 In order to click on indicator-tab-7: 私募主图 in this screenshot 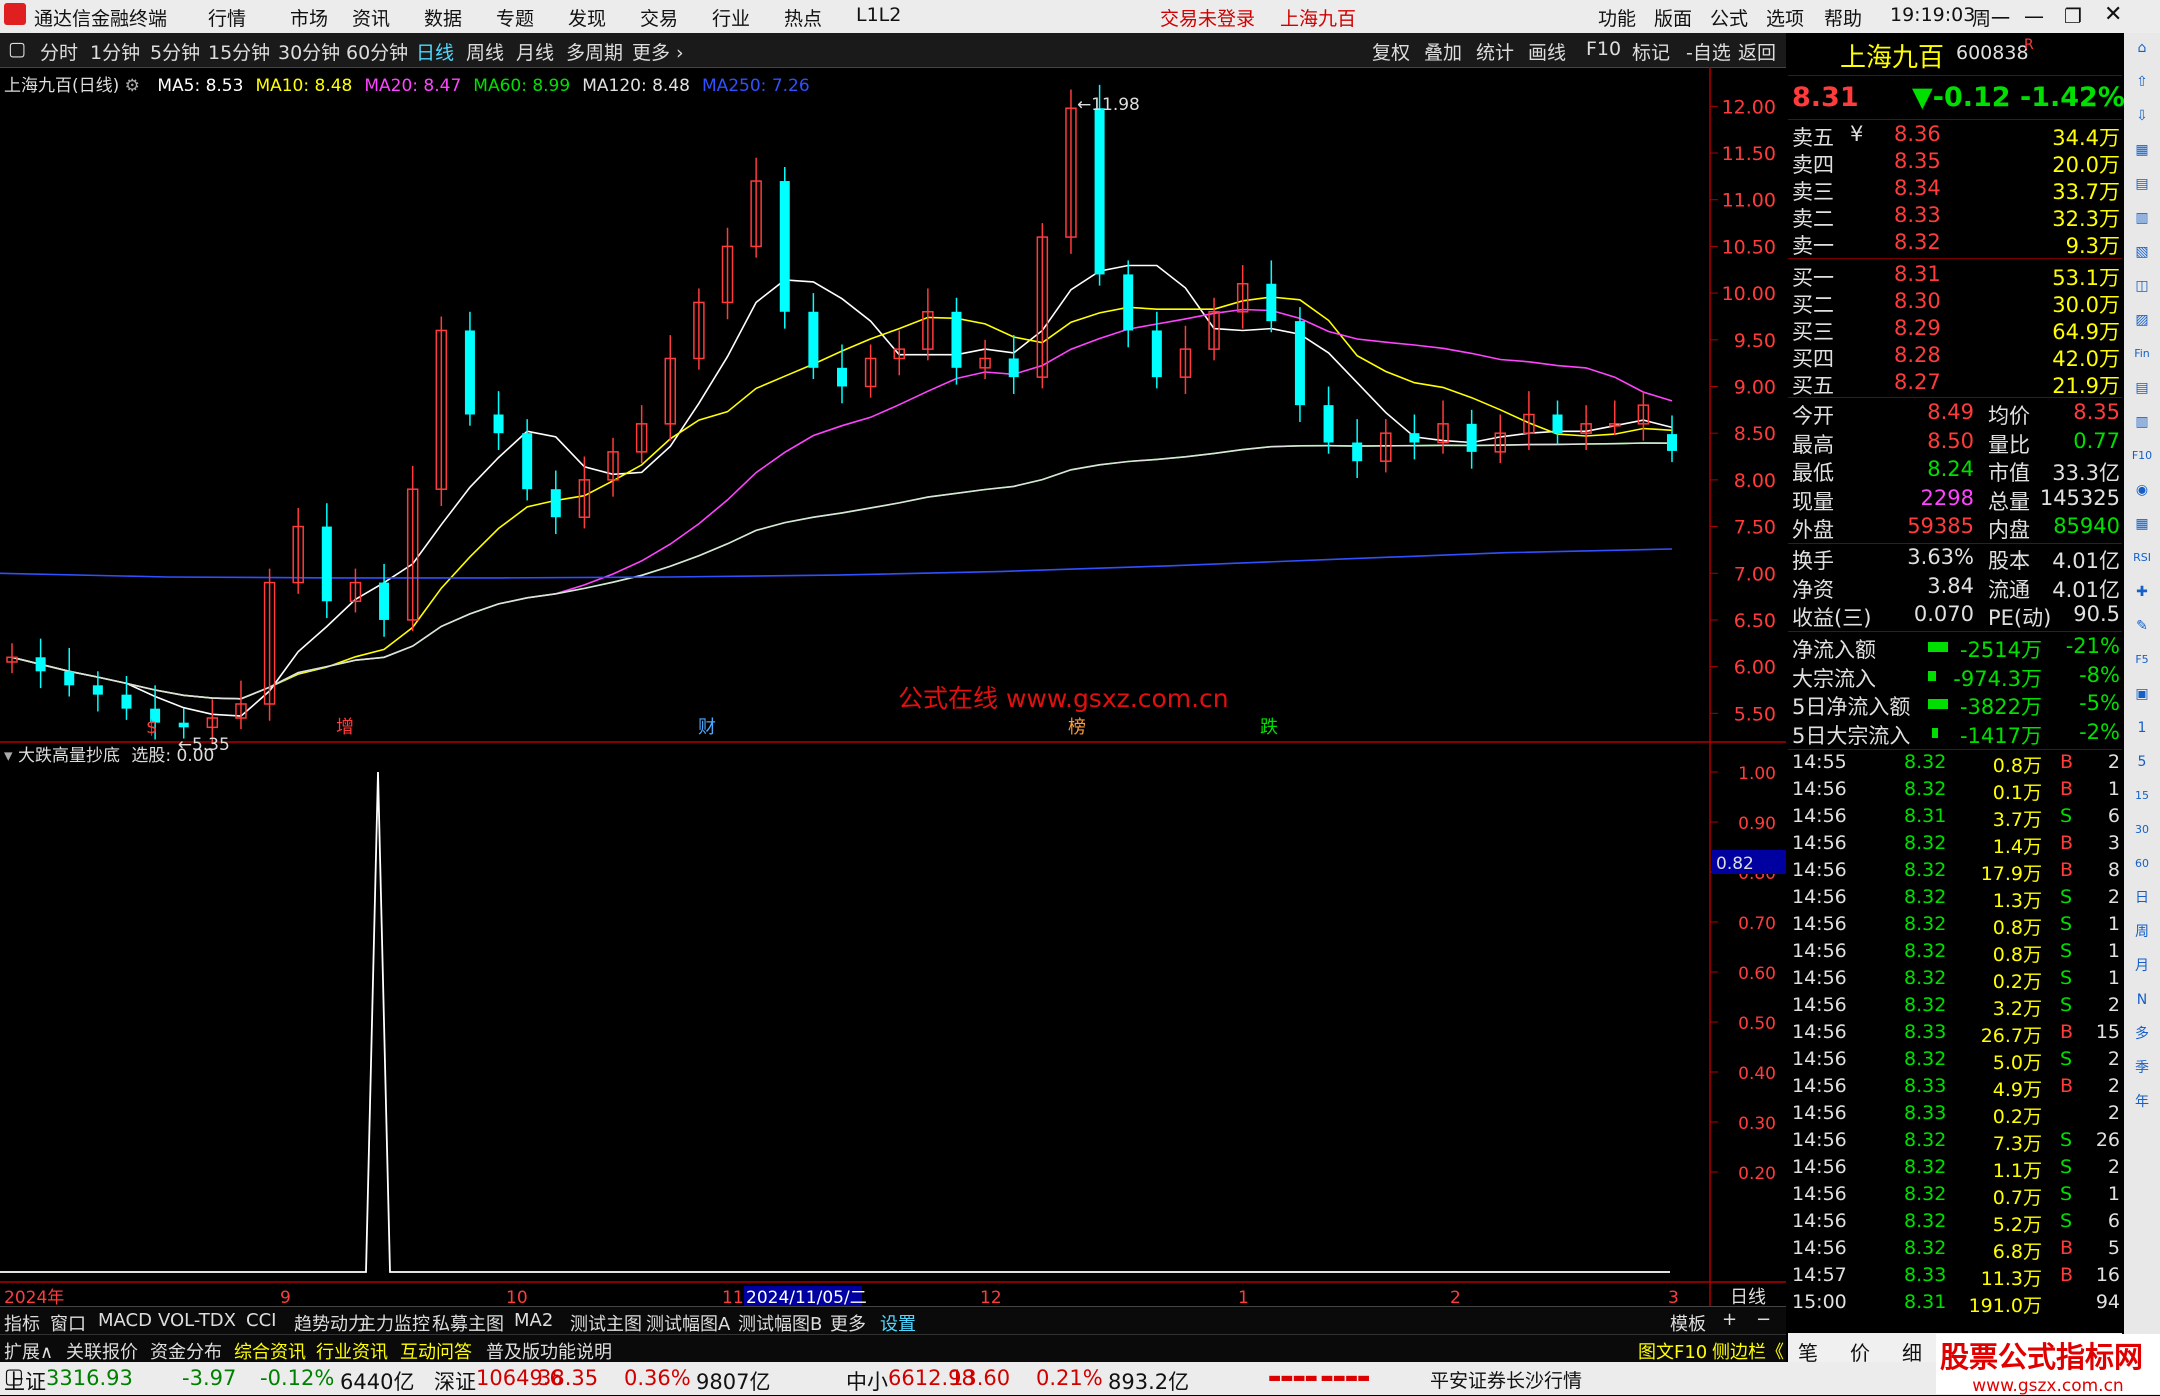, I will do `click(468, 1323)`.